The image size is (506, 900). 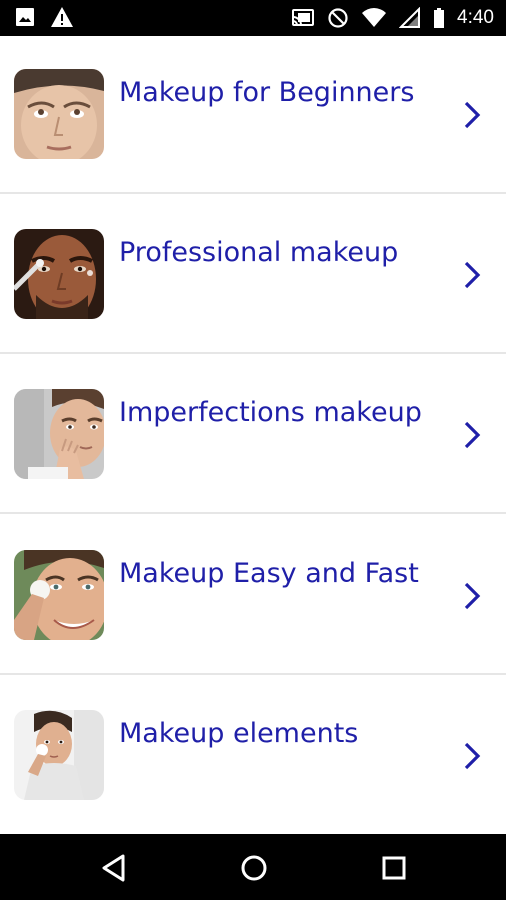 What do you see at coordinates (259, 252) in the screenshot?
I see `list-item-label: Professional makeup` at bounding box center [259, 252].